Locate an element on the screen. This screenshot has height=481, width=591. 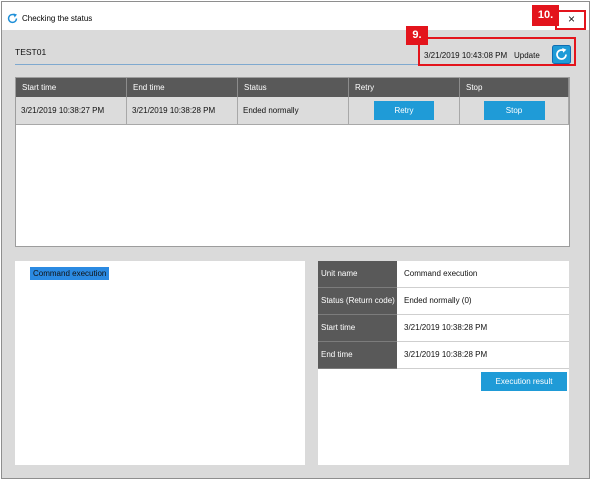
detail-row-unit-name: Unit name Command execution is located at coordinates (443, 274).